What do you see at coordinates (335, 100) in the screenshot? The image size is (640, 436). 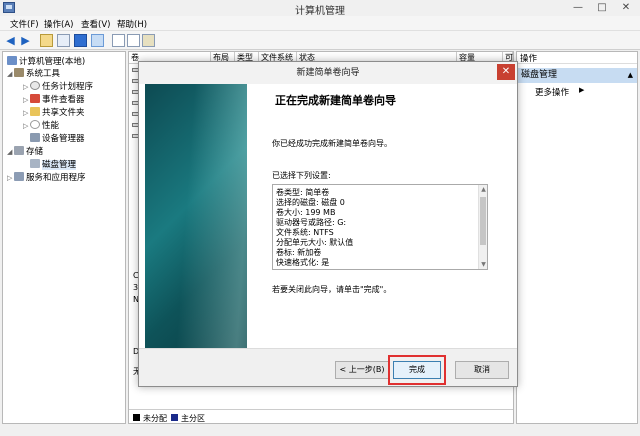 I see `wizard-heading: 正在完成新建简单卷向导` at bounding box center [335, 100].